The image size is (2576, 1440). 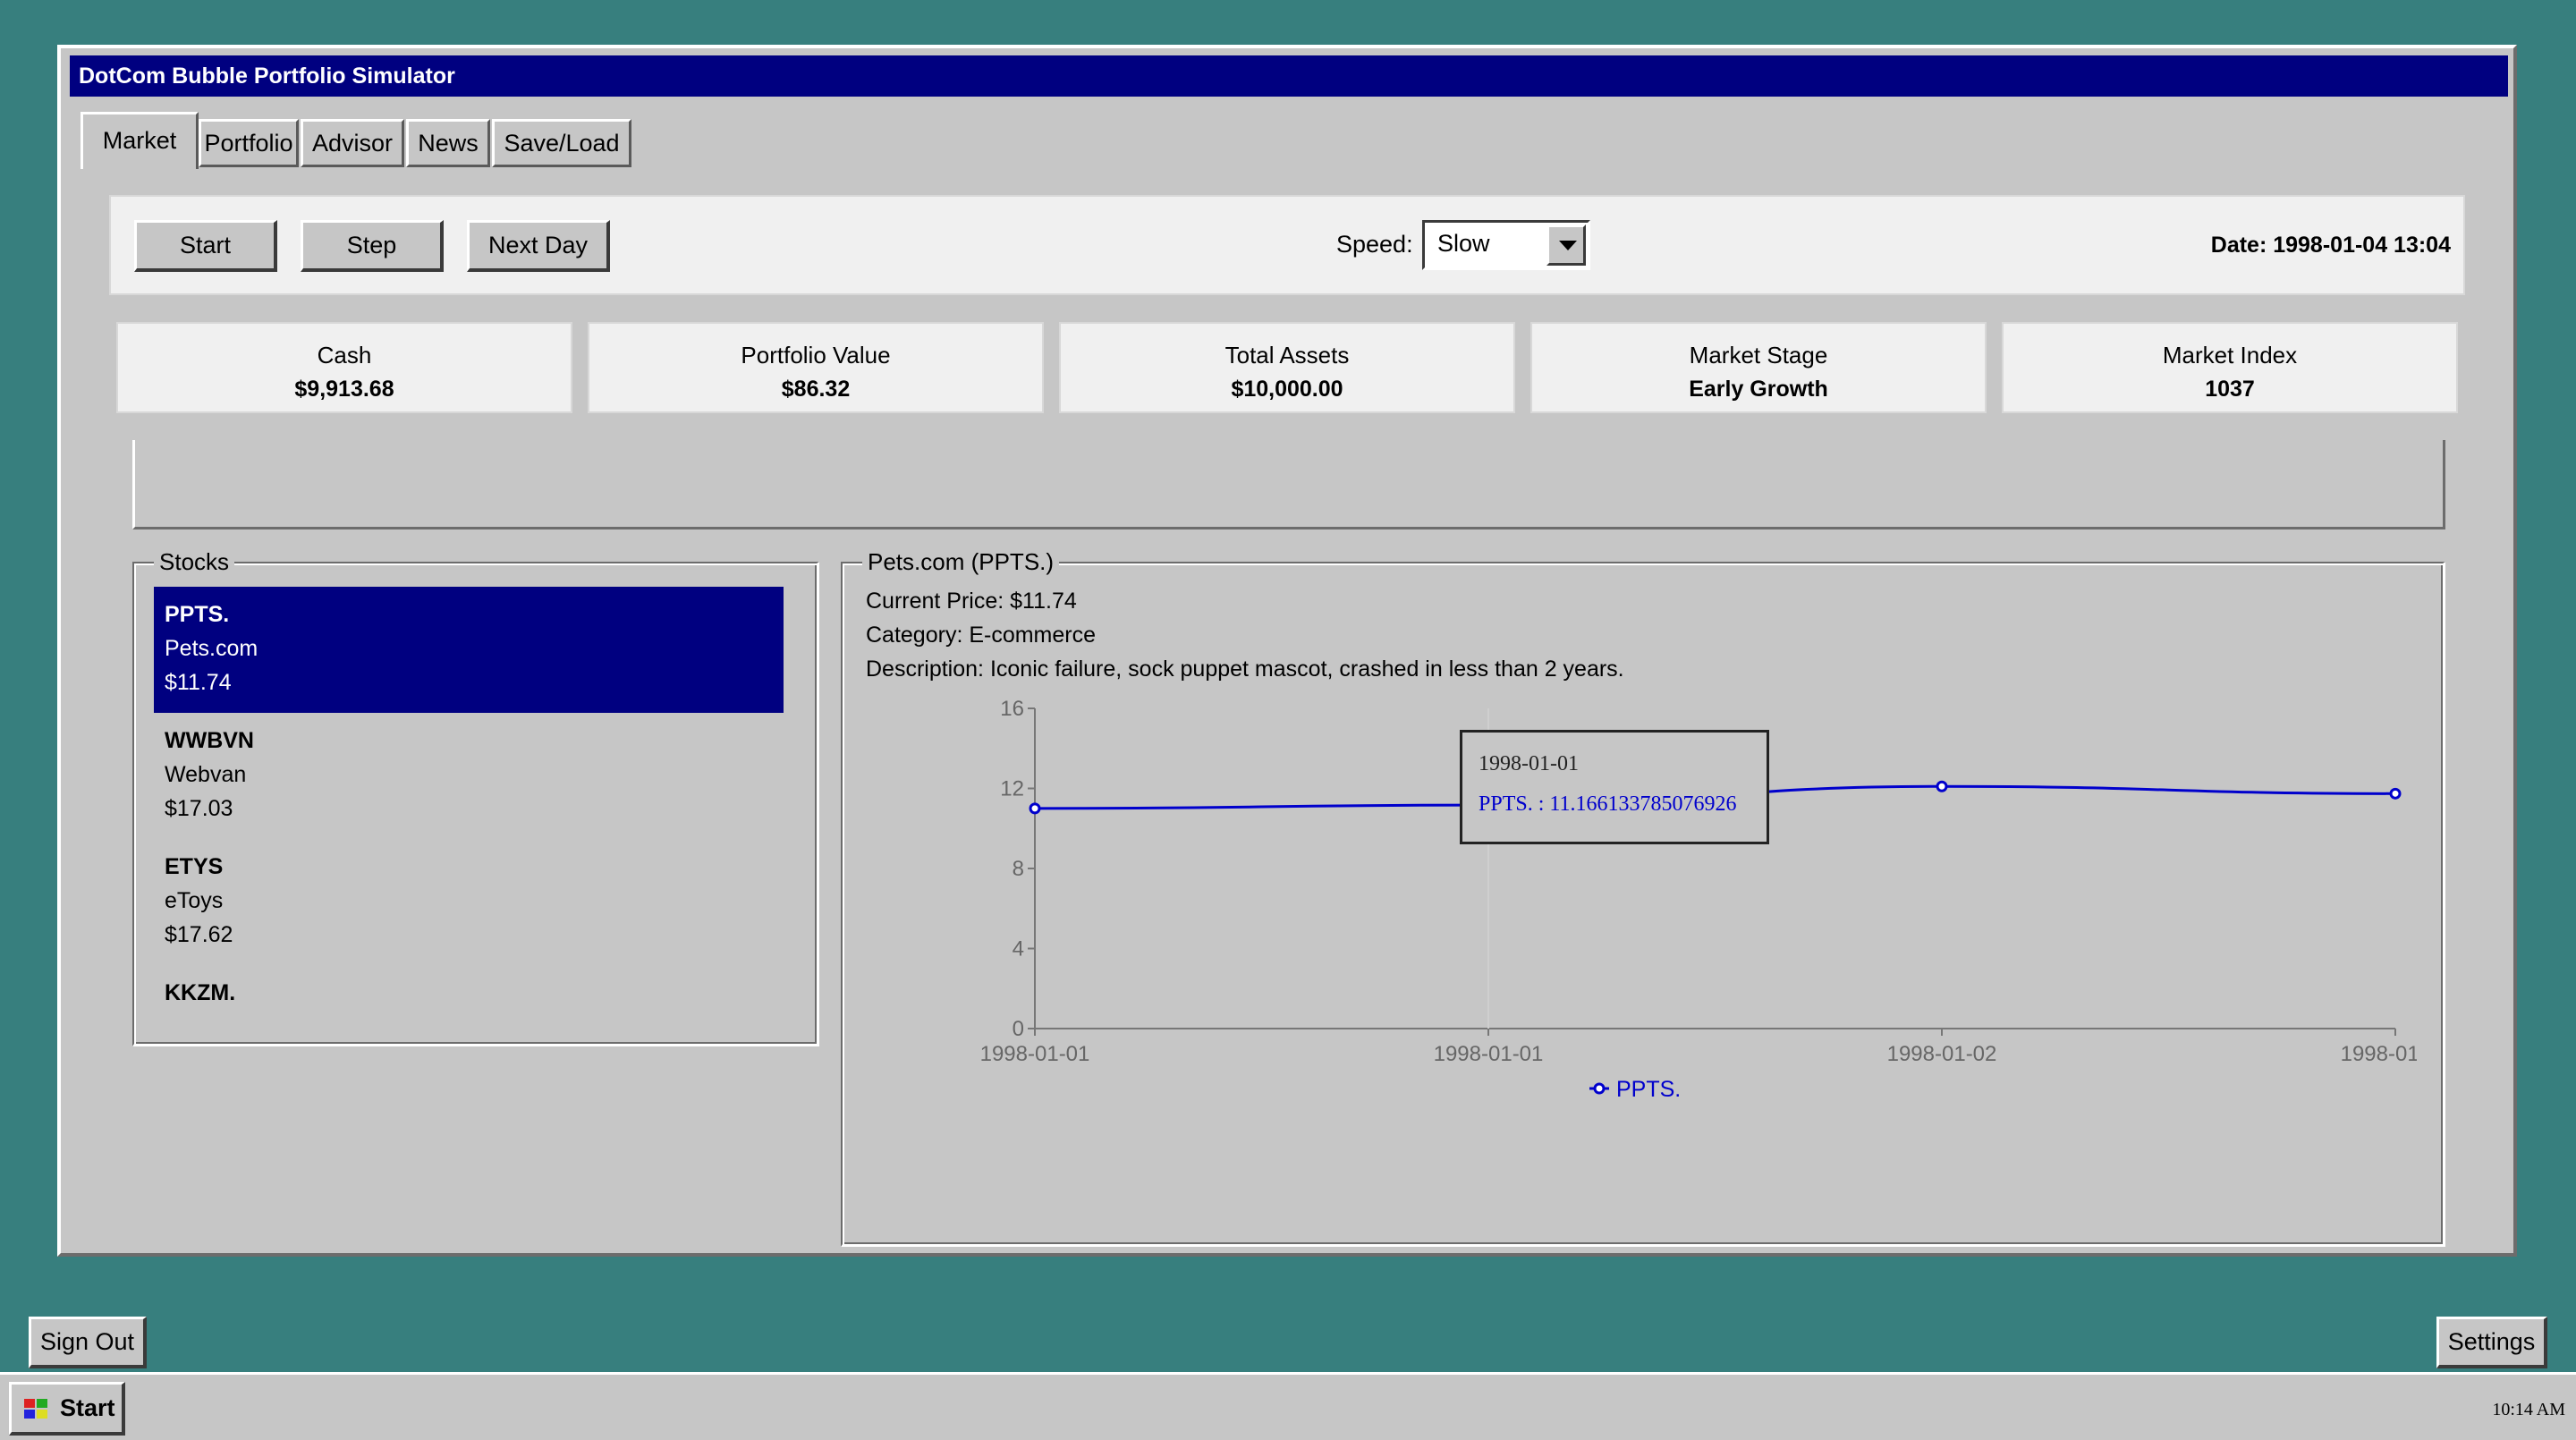 I want to click on speed-label: Speed:, so click(x=1374, y=244).